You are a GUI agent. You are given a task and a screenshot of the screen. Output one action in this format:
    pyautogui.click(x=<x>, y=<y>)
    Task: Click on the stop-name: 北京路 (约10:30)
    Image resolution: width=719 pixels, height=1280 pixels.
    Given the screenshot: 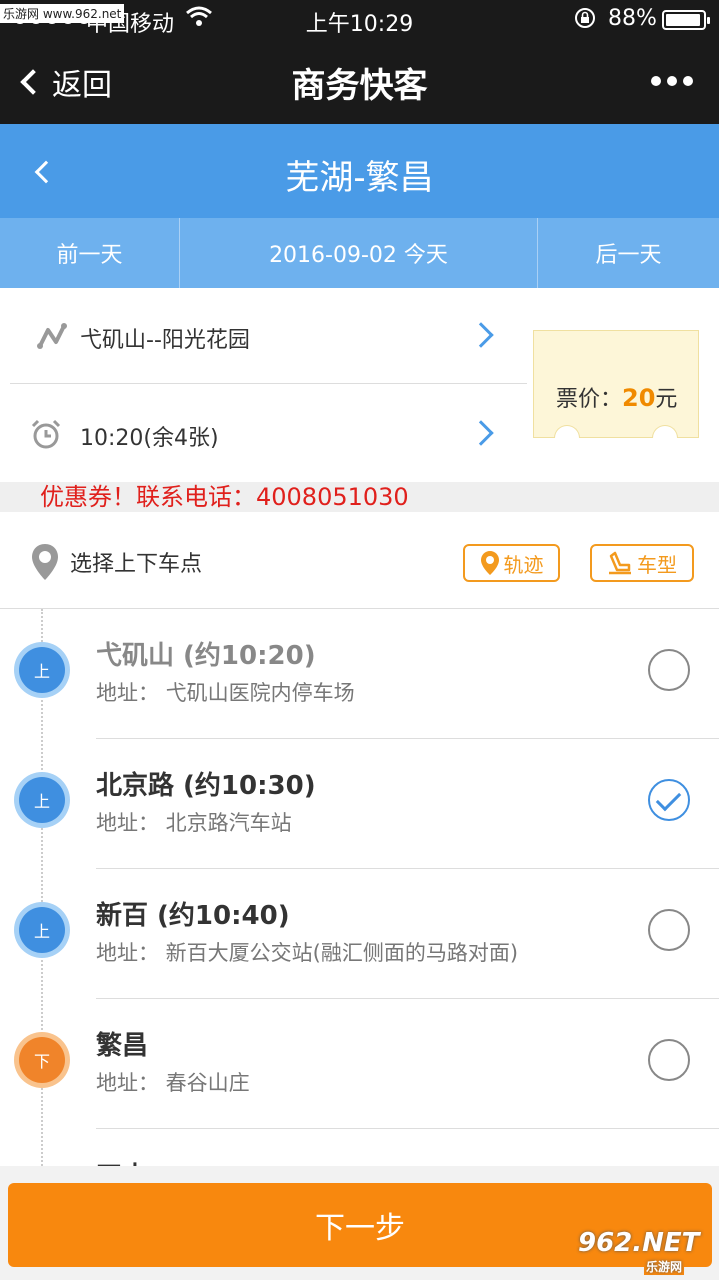 What is the action you would take?
    pyautogui.click(x=206, y=786)
    